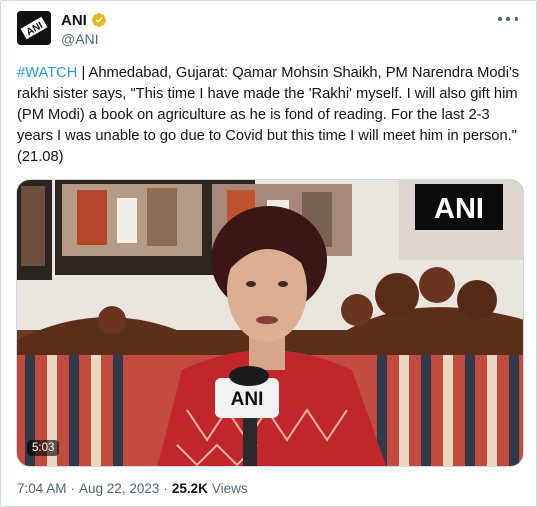 This screenshot has width=537, height=507. What do you see at coordinates (459, 209) in the screenshot?
I see `video-watermark: ANI` at bounding box center [459, 209].